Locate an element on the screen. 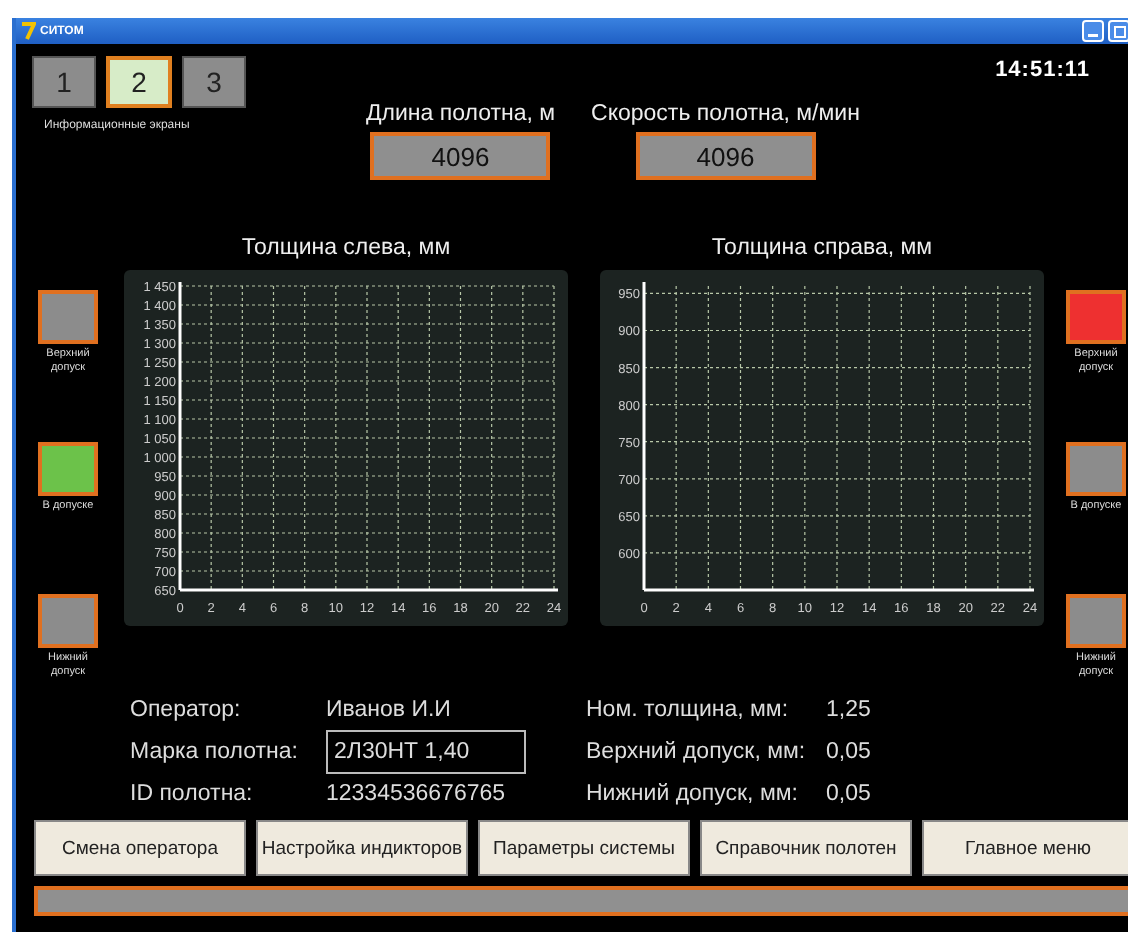 This screenshot has width=1128, height=932. info-label: Верхний допуск, мм: is located at coordinates (697, 751).